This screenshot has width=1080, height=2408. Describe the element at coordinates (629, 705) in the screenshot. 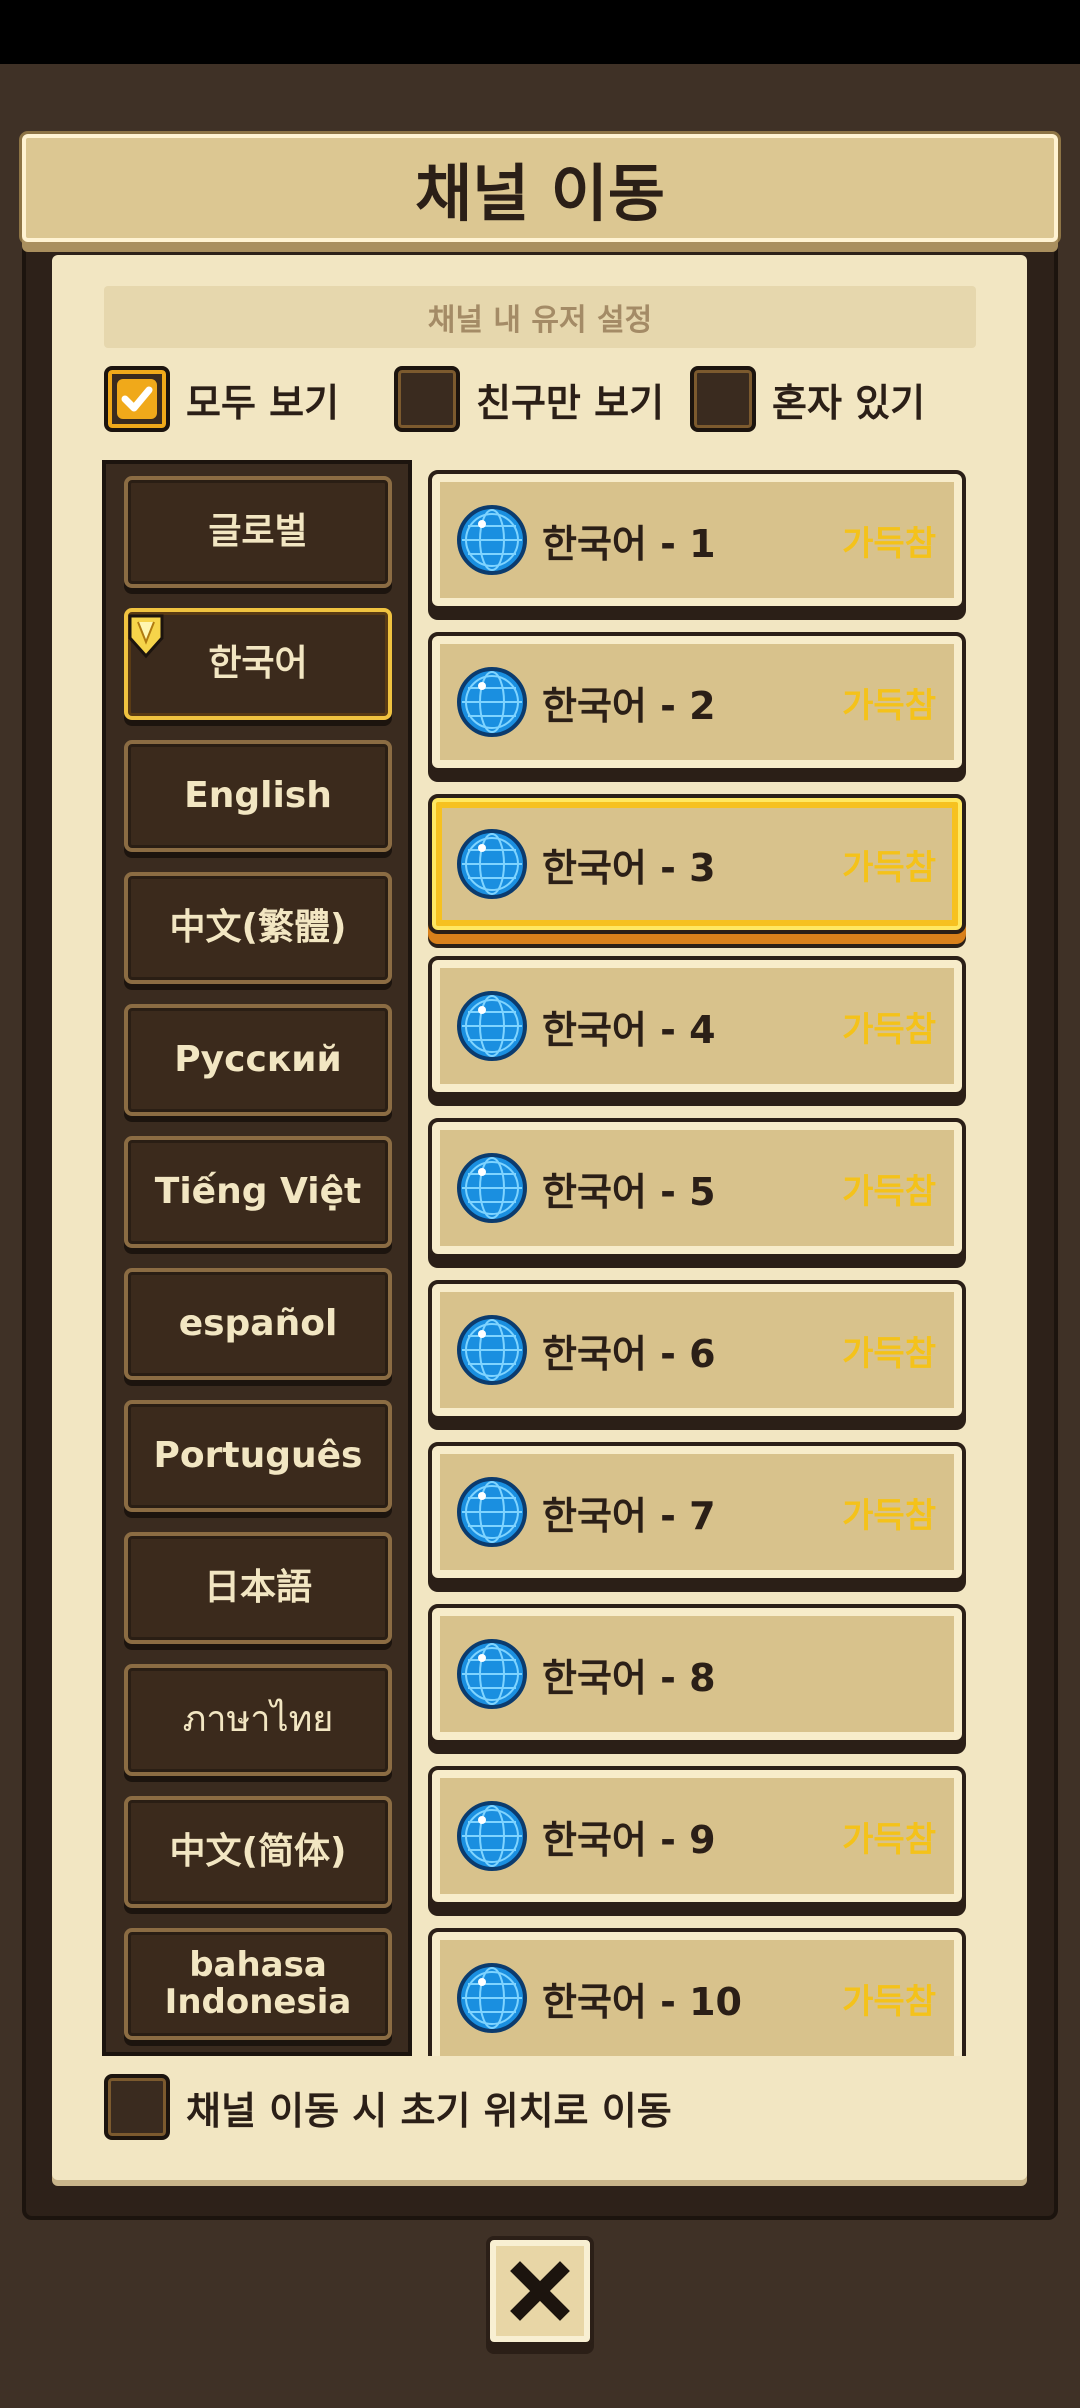

I see `channel-name: 한국어 - 2` at that location.